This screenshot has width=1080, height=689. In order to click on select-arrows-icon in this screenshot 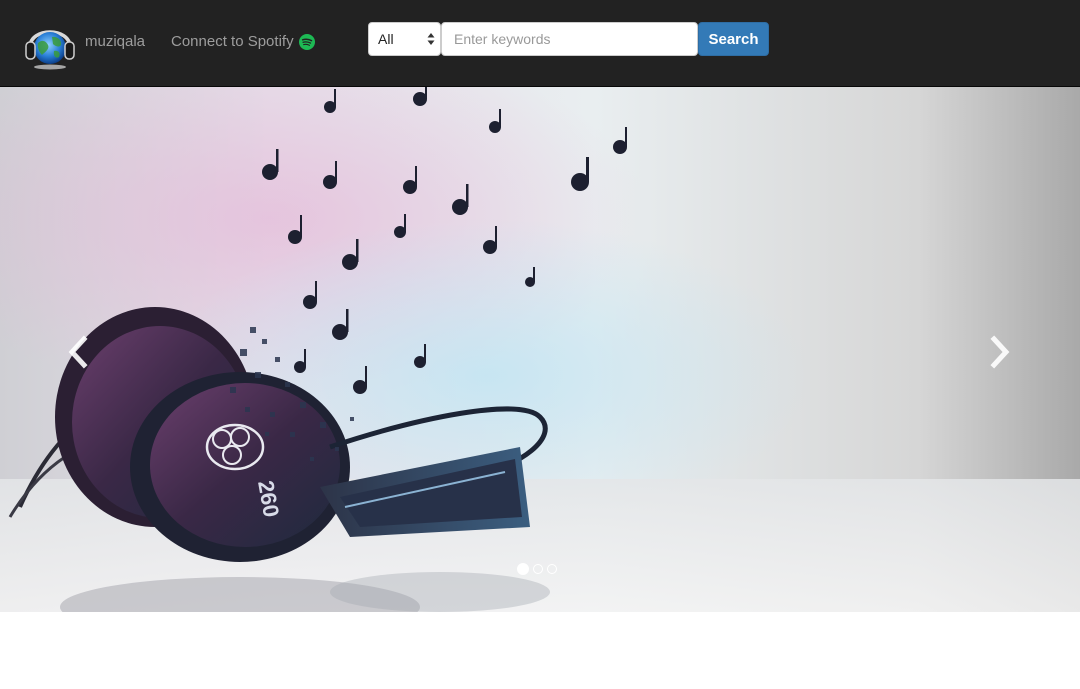, I will do `click(431, 39)`.